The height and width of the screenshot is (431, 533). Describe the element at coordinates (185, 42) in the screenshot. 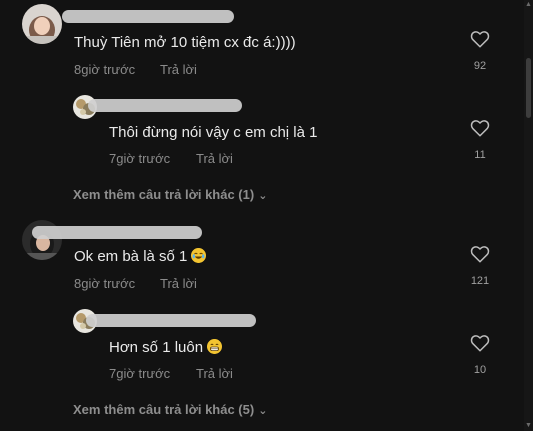

I see `comment-text: Thuỳ Tiên mở 10 tiệm cx đc á:))))` at that location.